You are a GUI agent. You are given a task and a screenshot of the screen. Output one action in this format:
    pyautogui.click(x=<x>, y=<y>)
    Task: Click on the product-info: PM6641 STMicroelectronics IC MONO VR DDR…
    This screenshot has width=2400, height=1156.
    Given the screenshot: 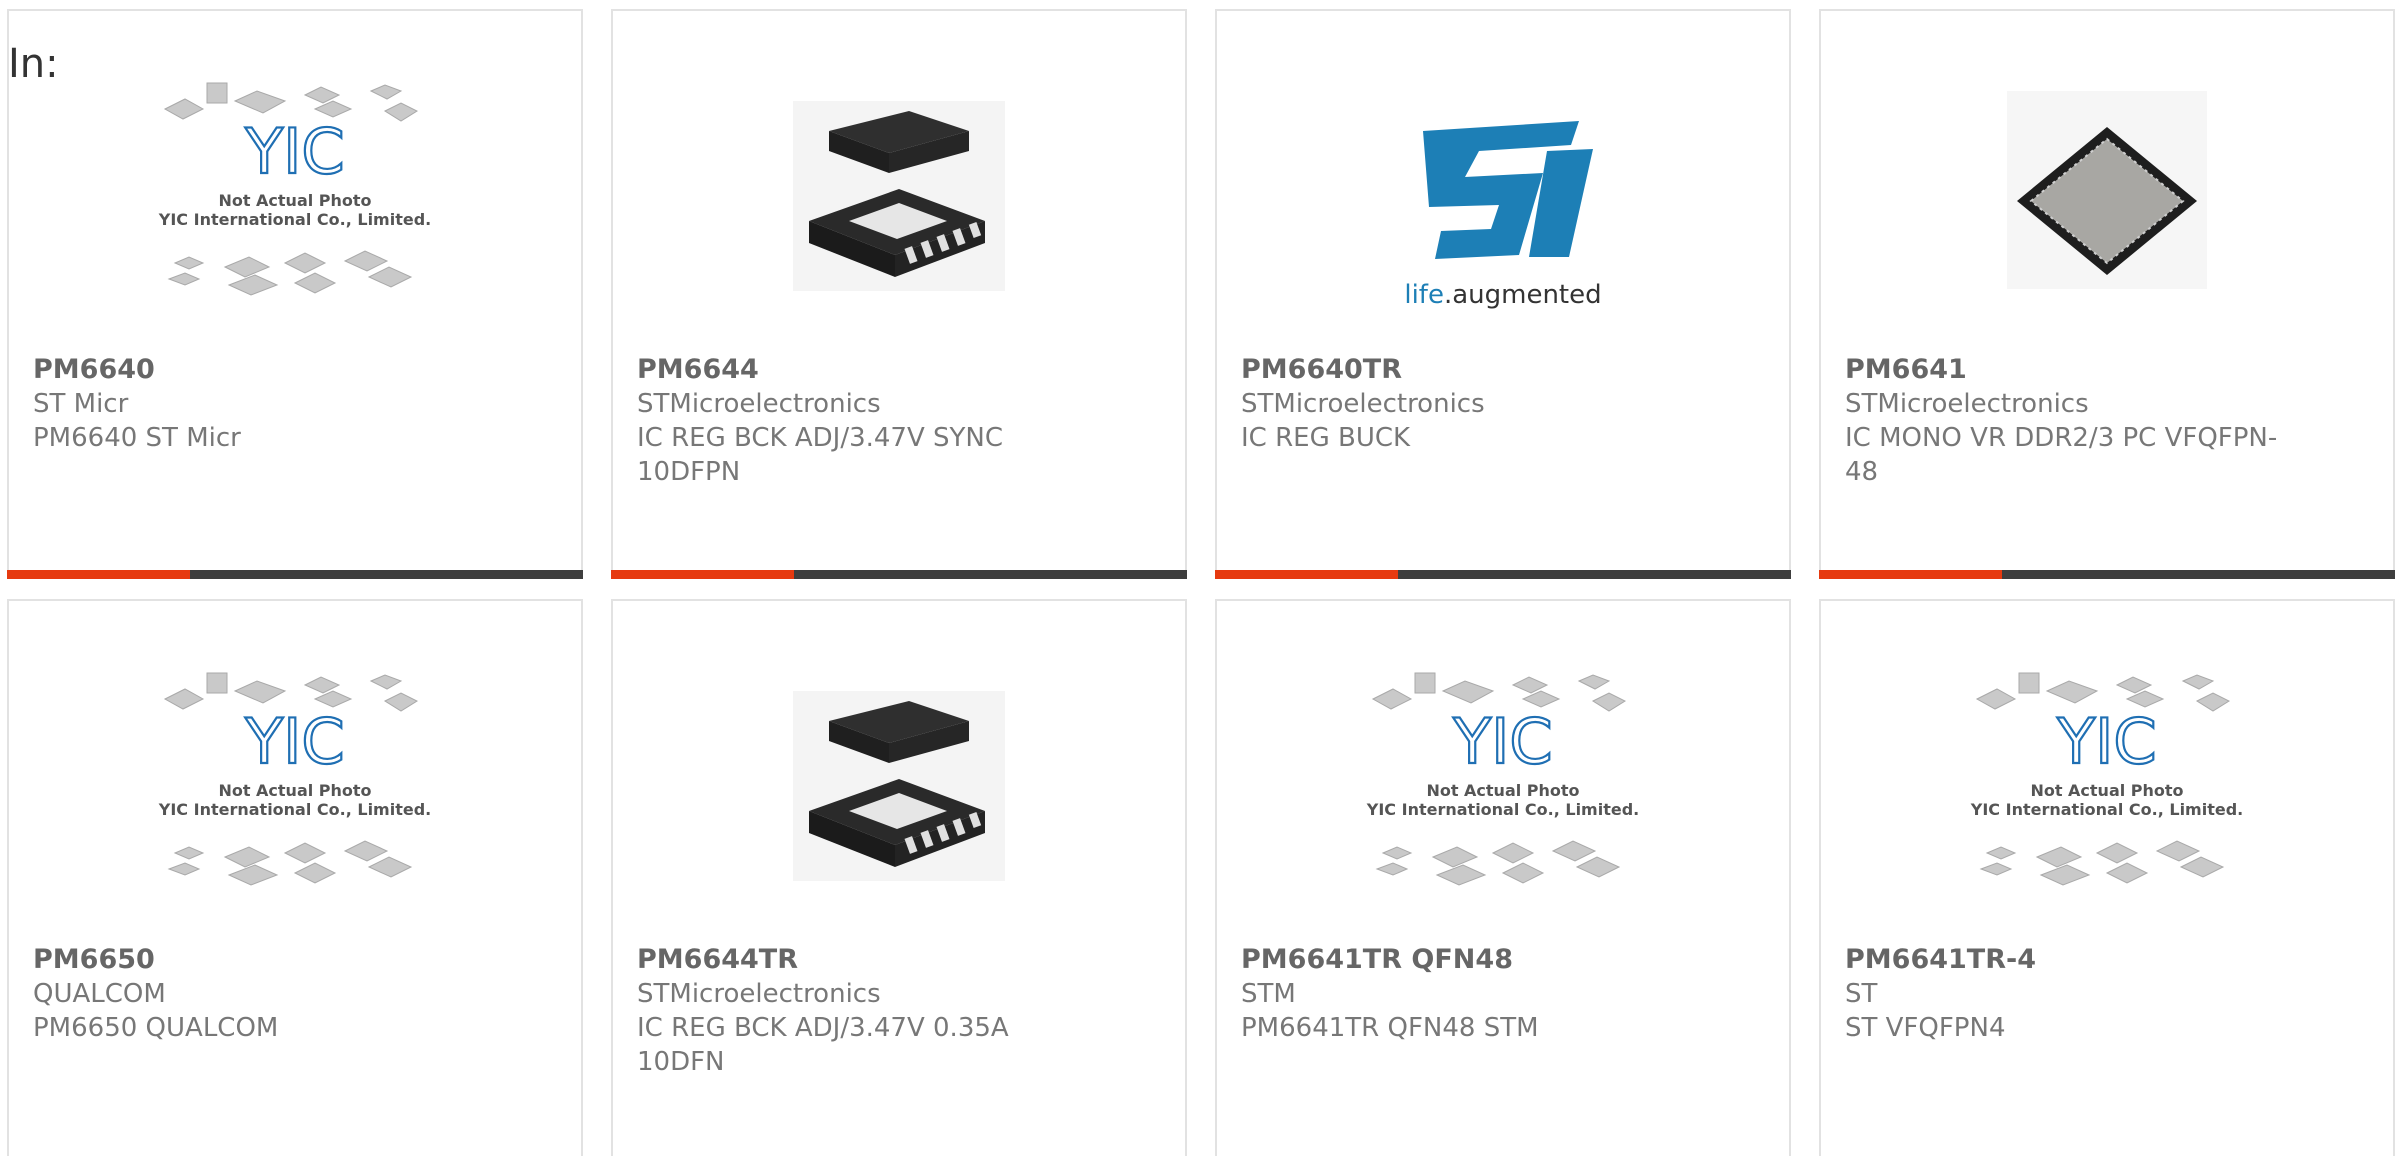 What is the action you would take?
    pyautogui.click(x=2065, y=421)
    